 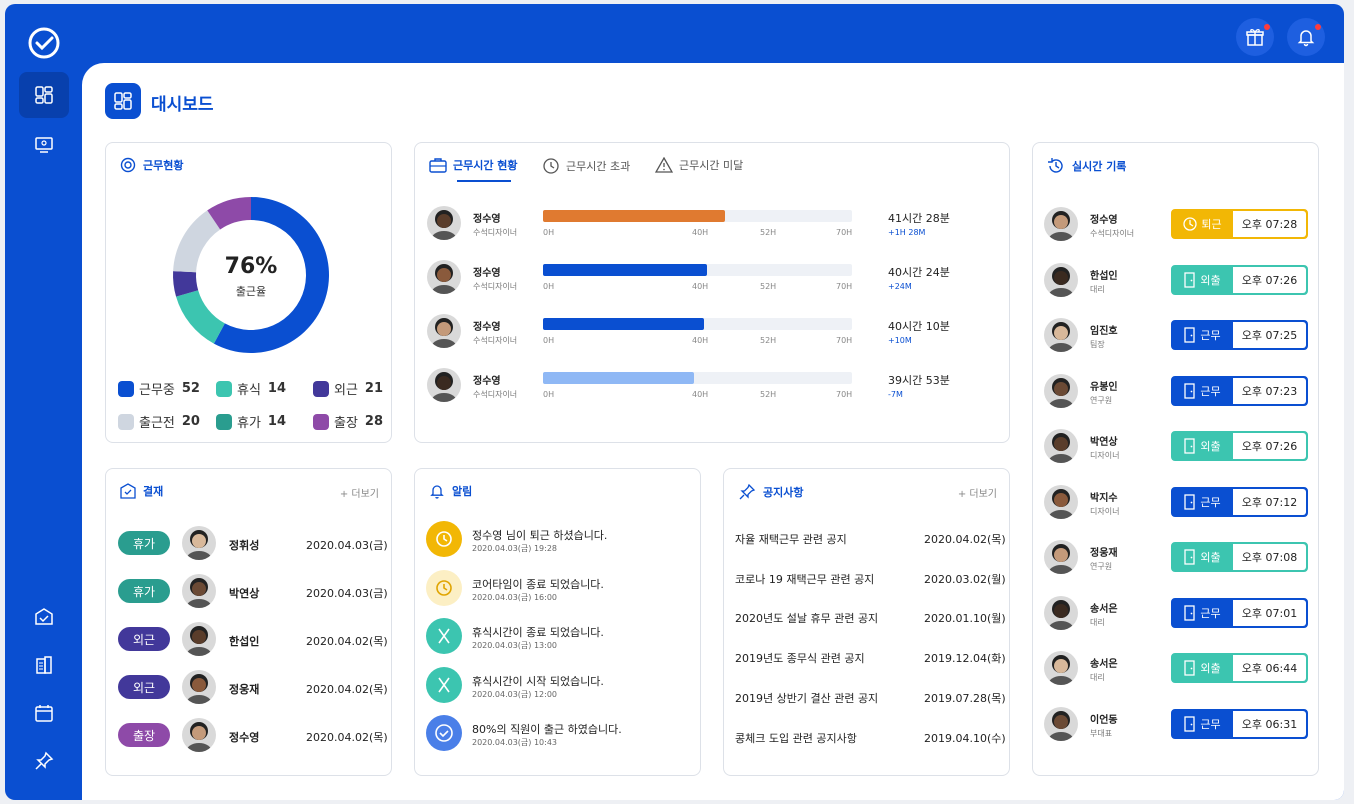 I want to click on tab-worktime-under: 근무시간 미달, so click(x=699, y=165).